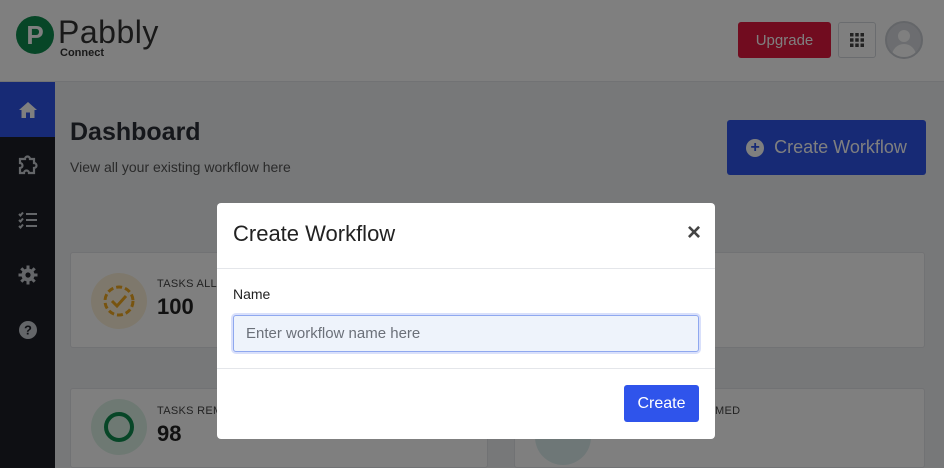 The image size is (944, 468). Describe the element at coordinates (466, 333) in the screenshot. I see `workflow-name-input` at that location.